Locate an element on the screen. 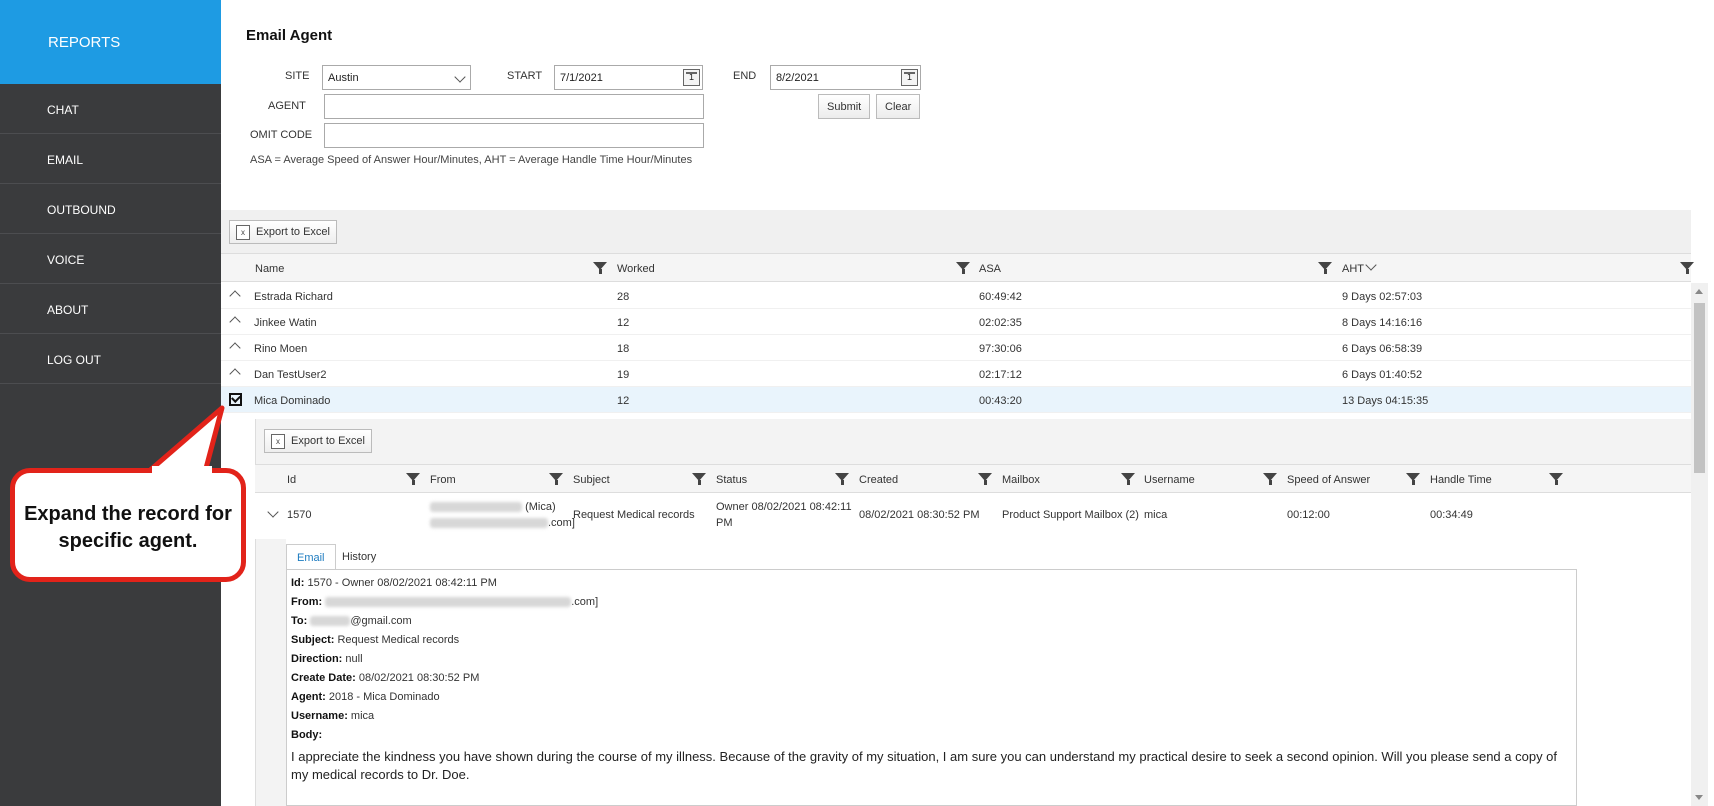 The width and height of the screenshot is (1714, 806). col-header-asa: ASA is located at coordinates (990, 269).